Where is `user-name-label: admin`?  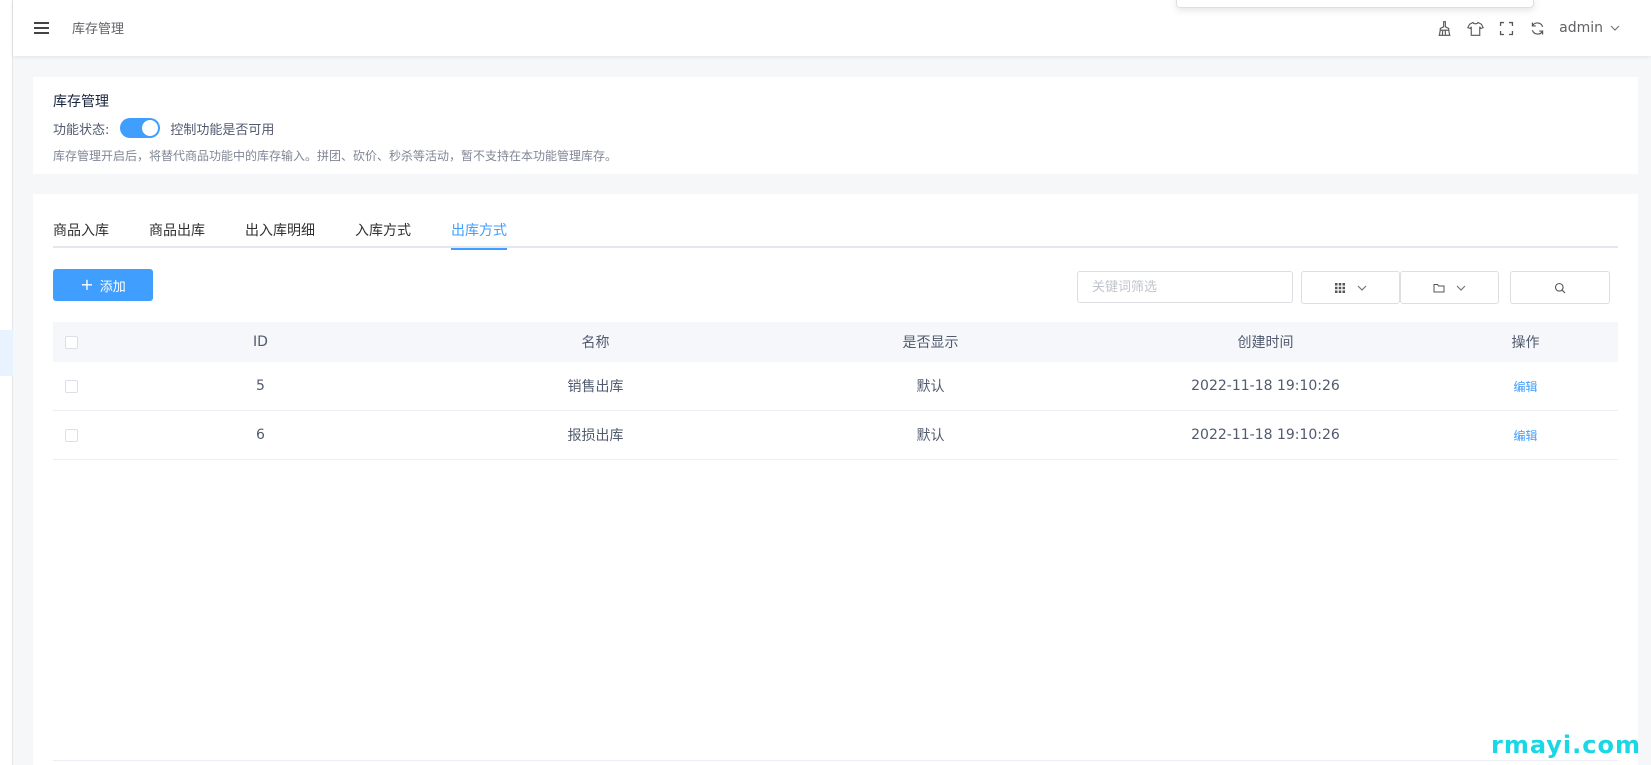 user-name-label: admin is located at coordinates (1581, 28).